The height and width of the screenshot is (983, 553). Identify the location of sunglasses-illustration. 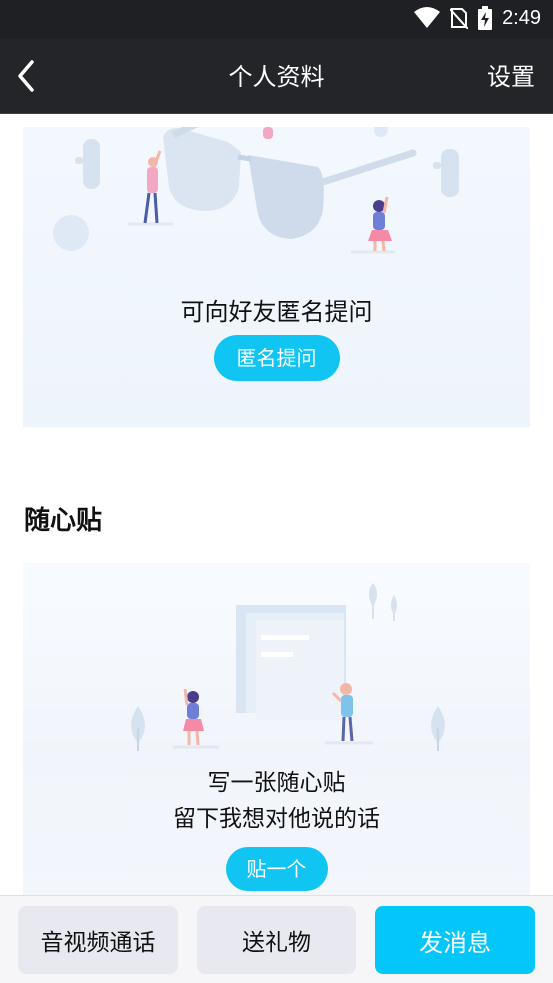
(256, 190).